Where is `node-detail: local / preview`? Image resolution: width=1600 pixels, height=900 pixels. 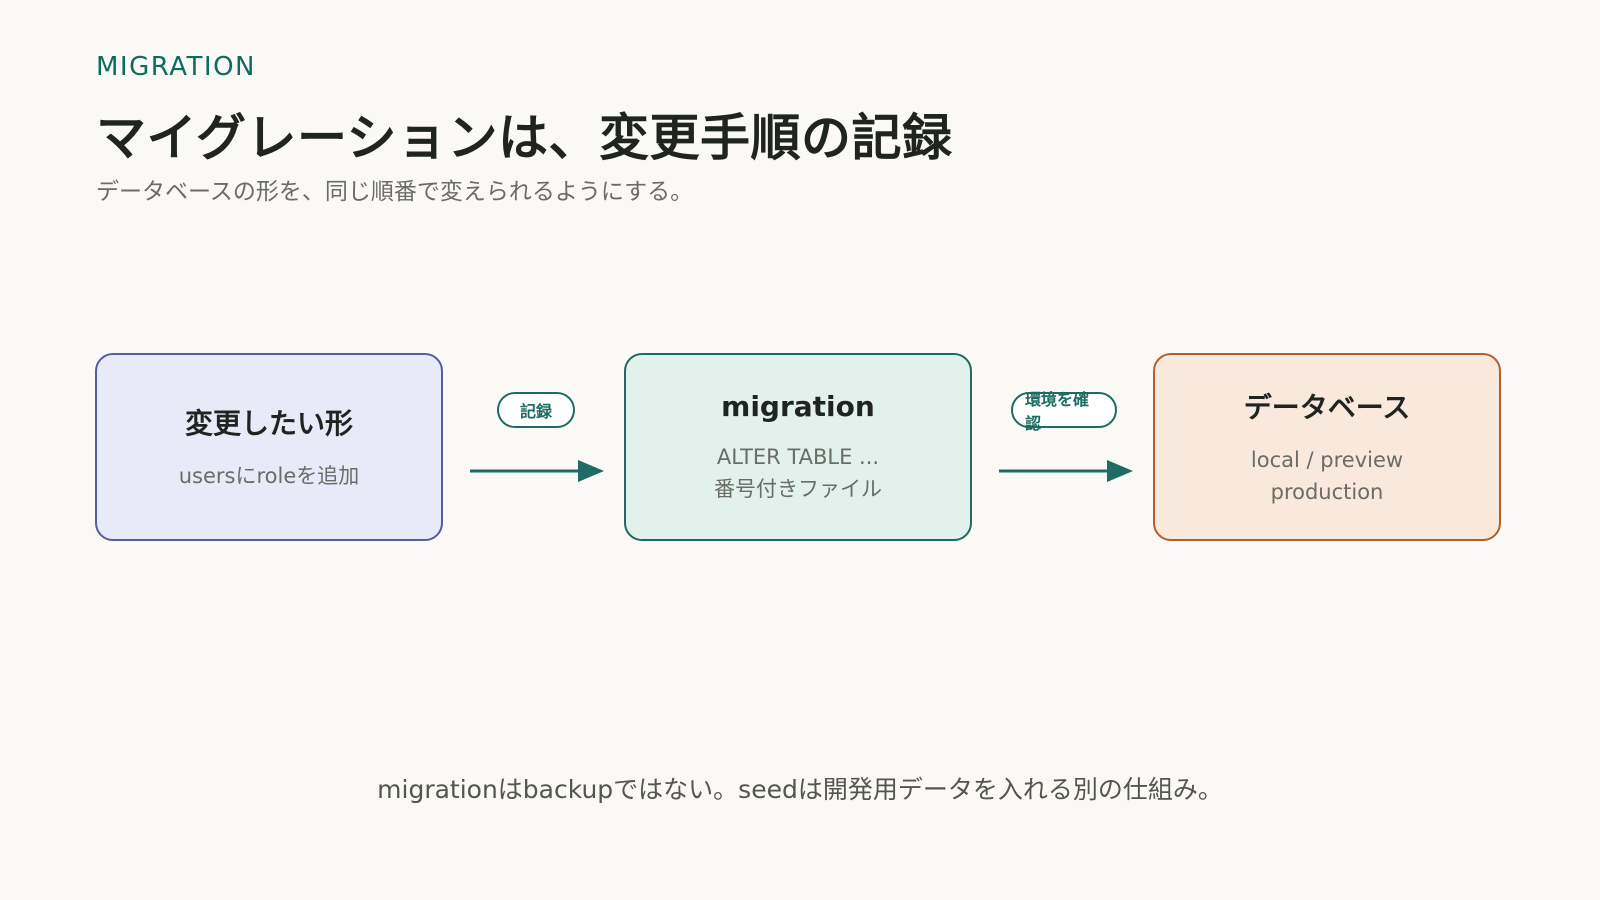 node-detail: local / preview is located at coordinates (1327, 460).